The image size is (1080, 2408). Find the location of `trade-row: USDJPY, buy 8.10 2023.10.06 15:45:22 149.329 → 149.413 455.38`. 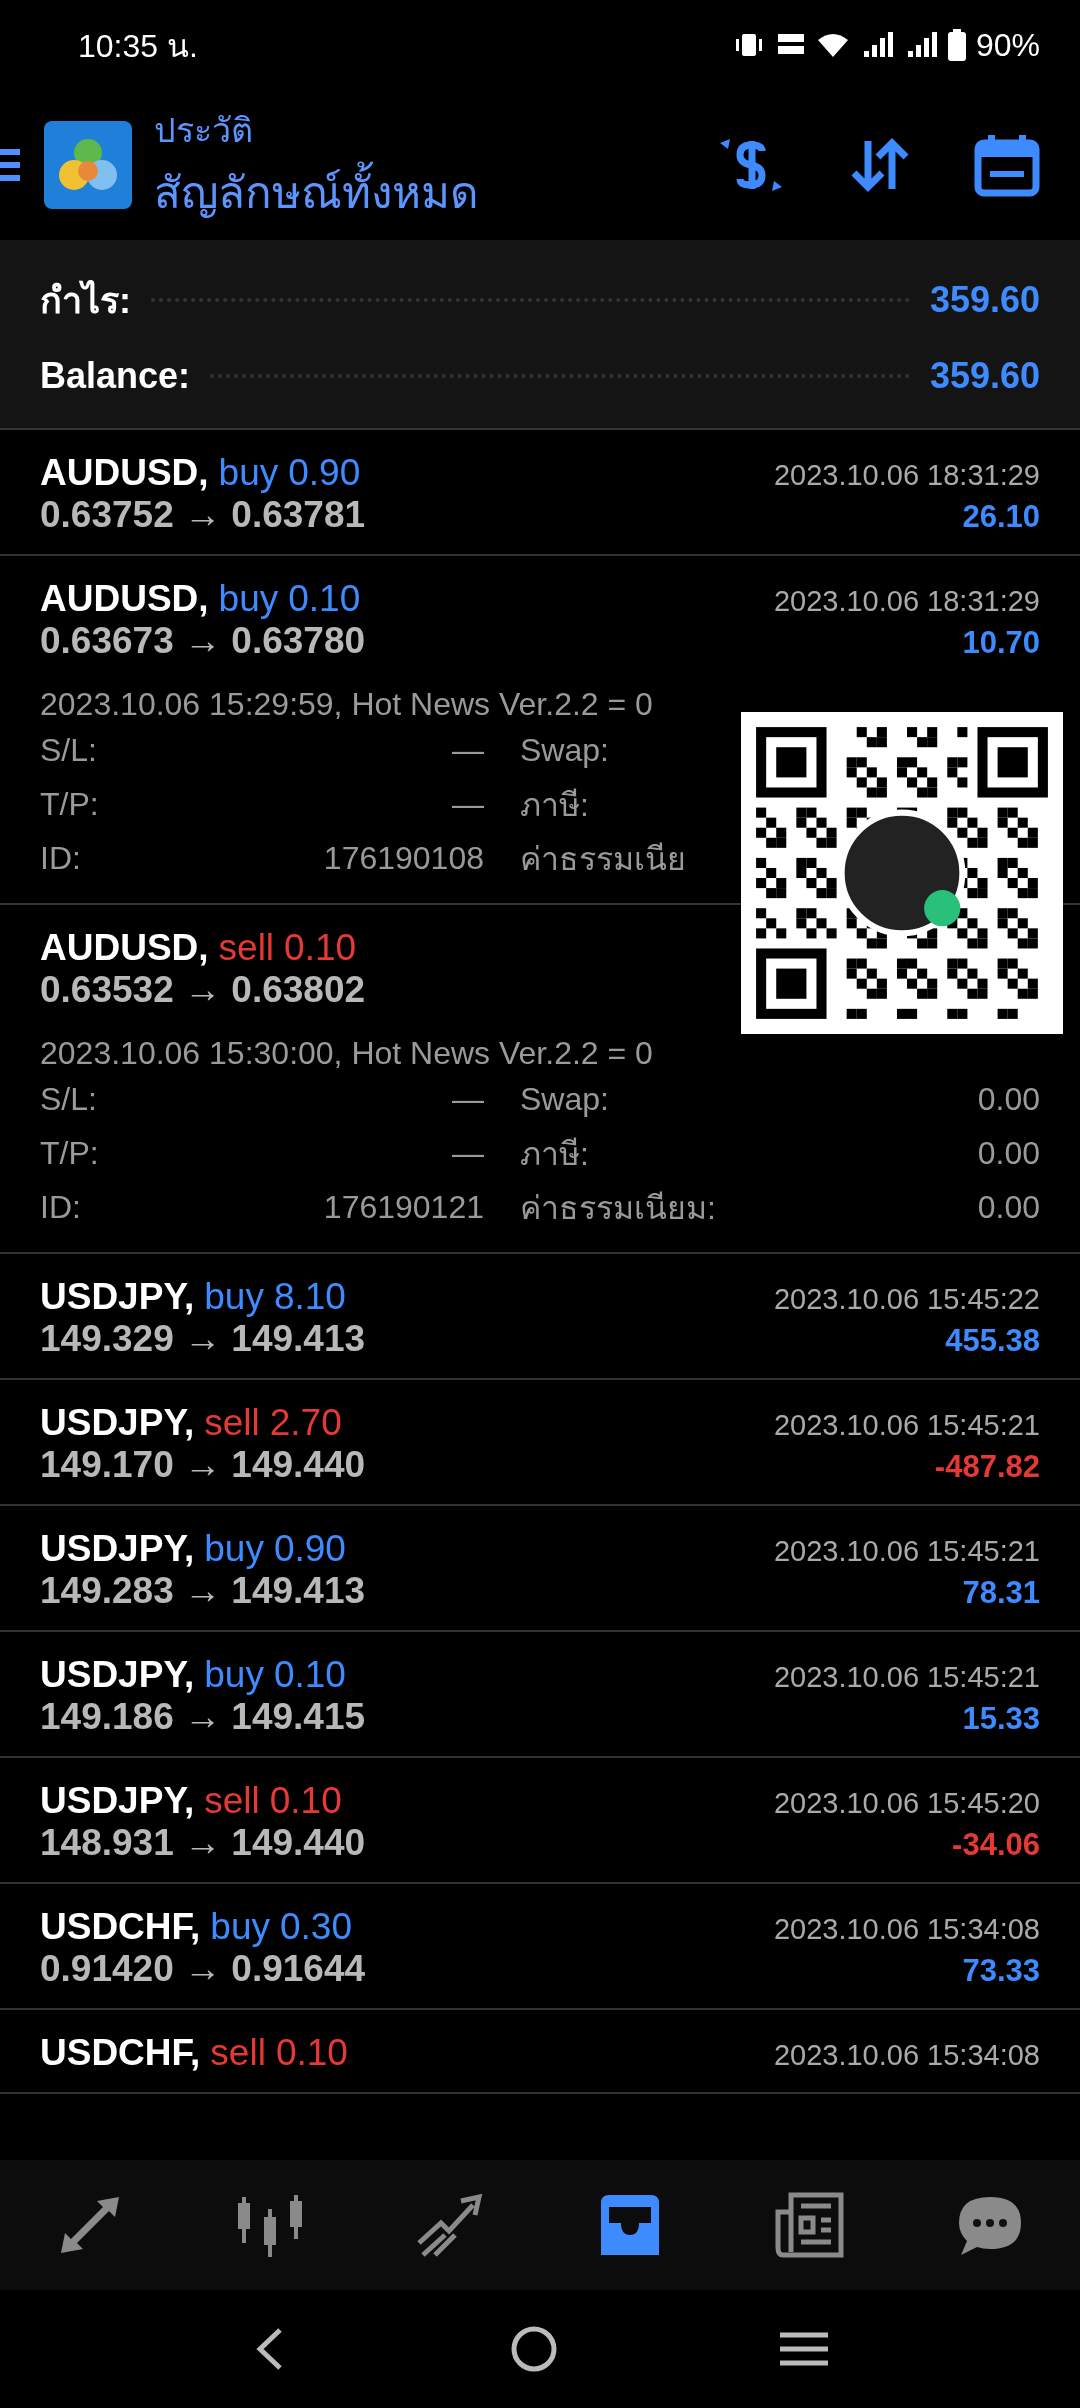

trade-row: USDJPY, buy 8.10 2023.10.06 15:45:22 149.329 → 149.413 455.38 is located at coordinates (540, 1317).